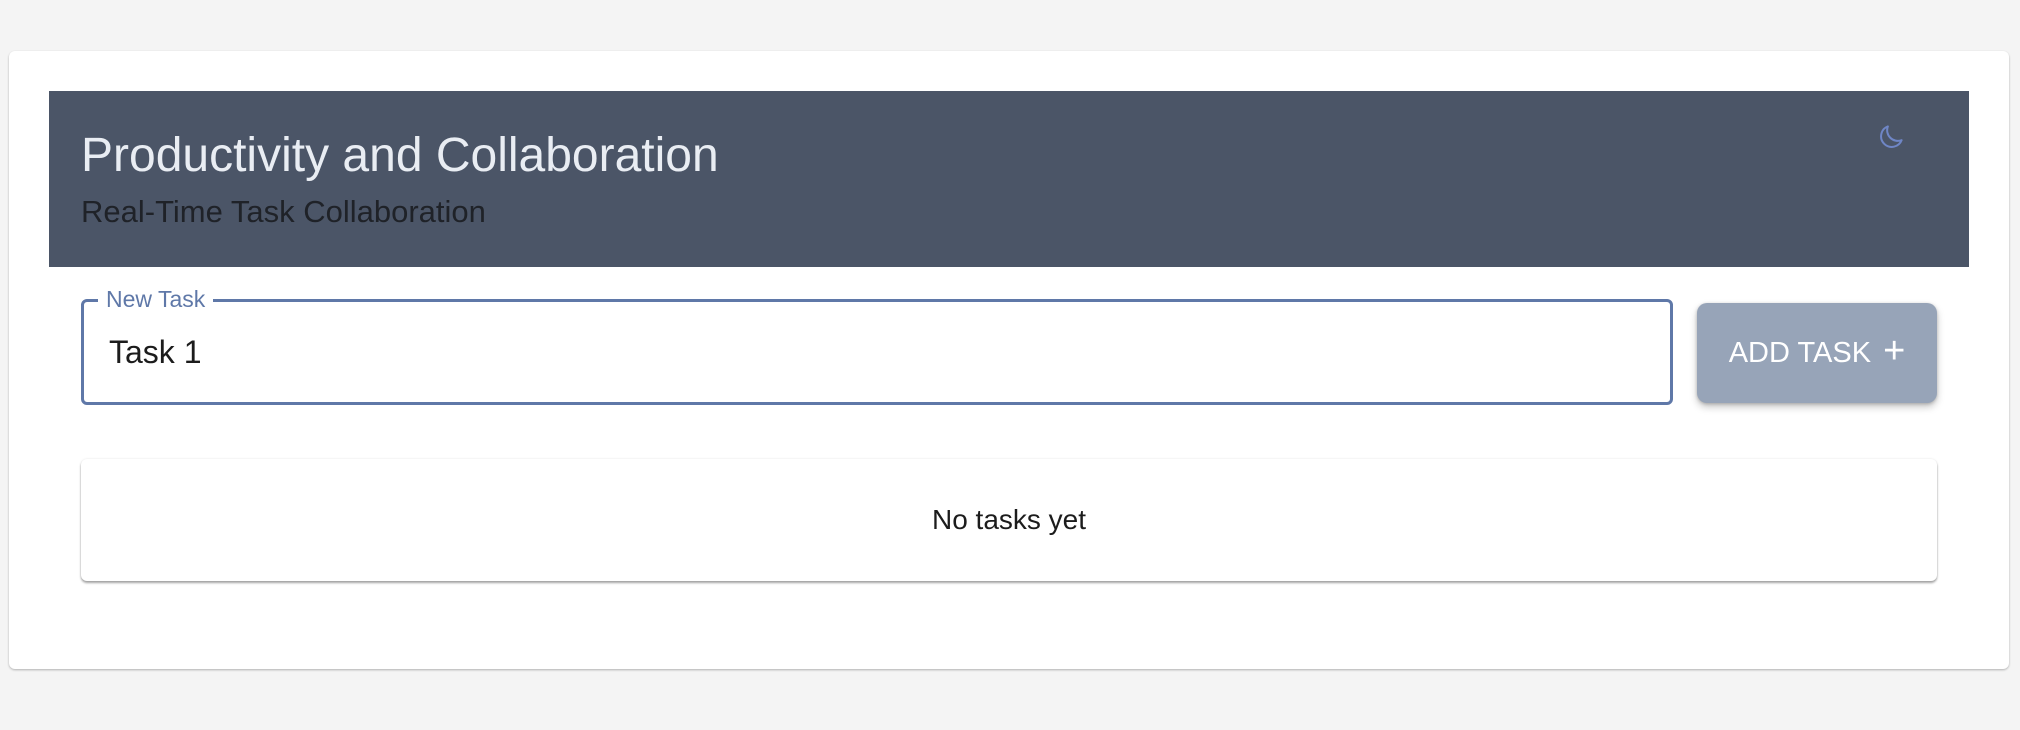  Describe the element at coordinates (400, 155) in the screenshot. I see `page-title: Productivity and Collaboration` at that location.